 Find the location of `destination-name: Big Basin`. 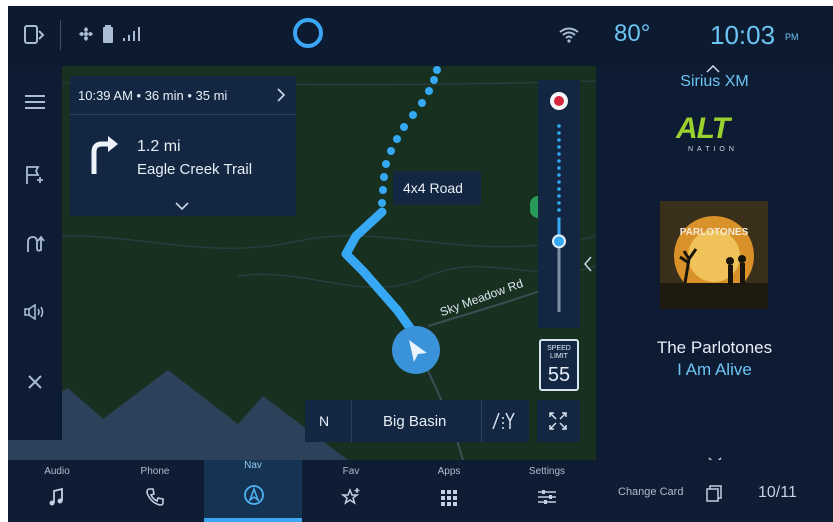

destination-name: Big Basin is located at coordinates (414, 421).